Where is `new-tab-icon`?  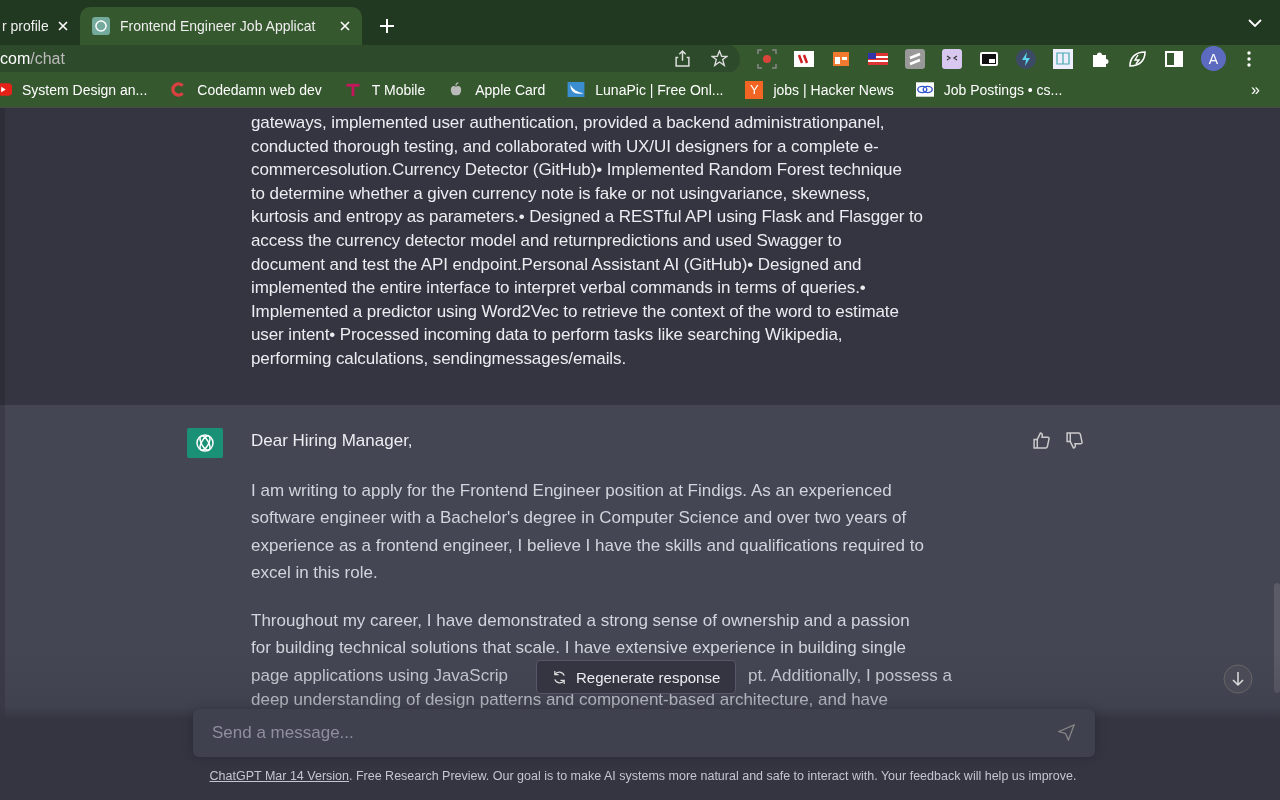 new-tab-icon is located at coordinates (387, 26).